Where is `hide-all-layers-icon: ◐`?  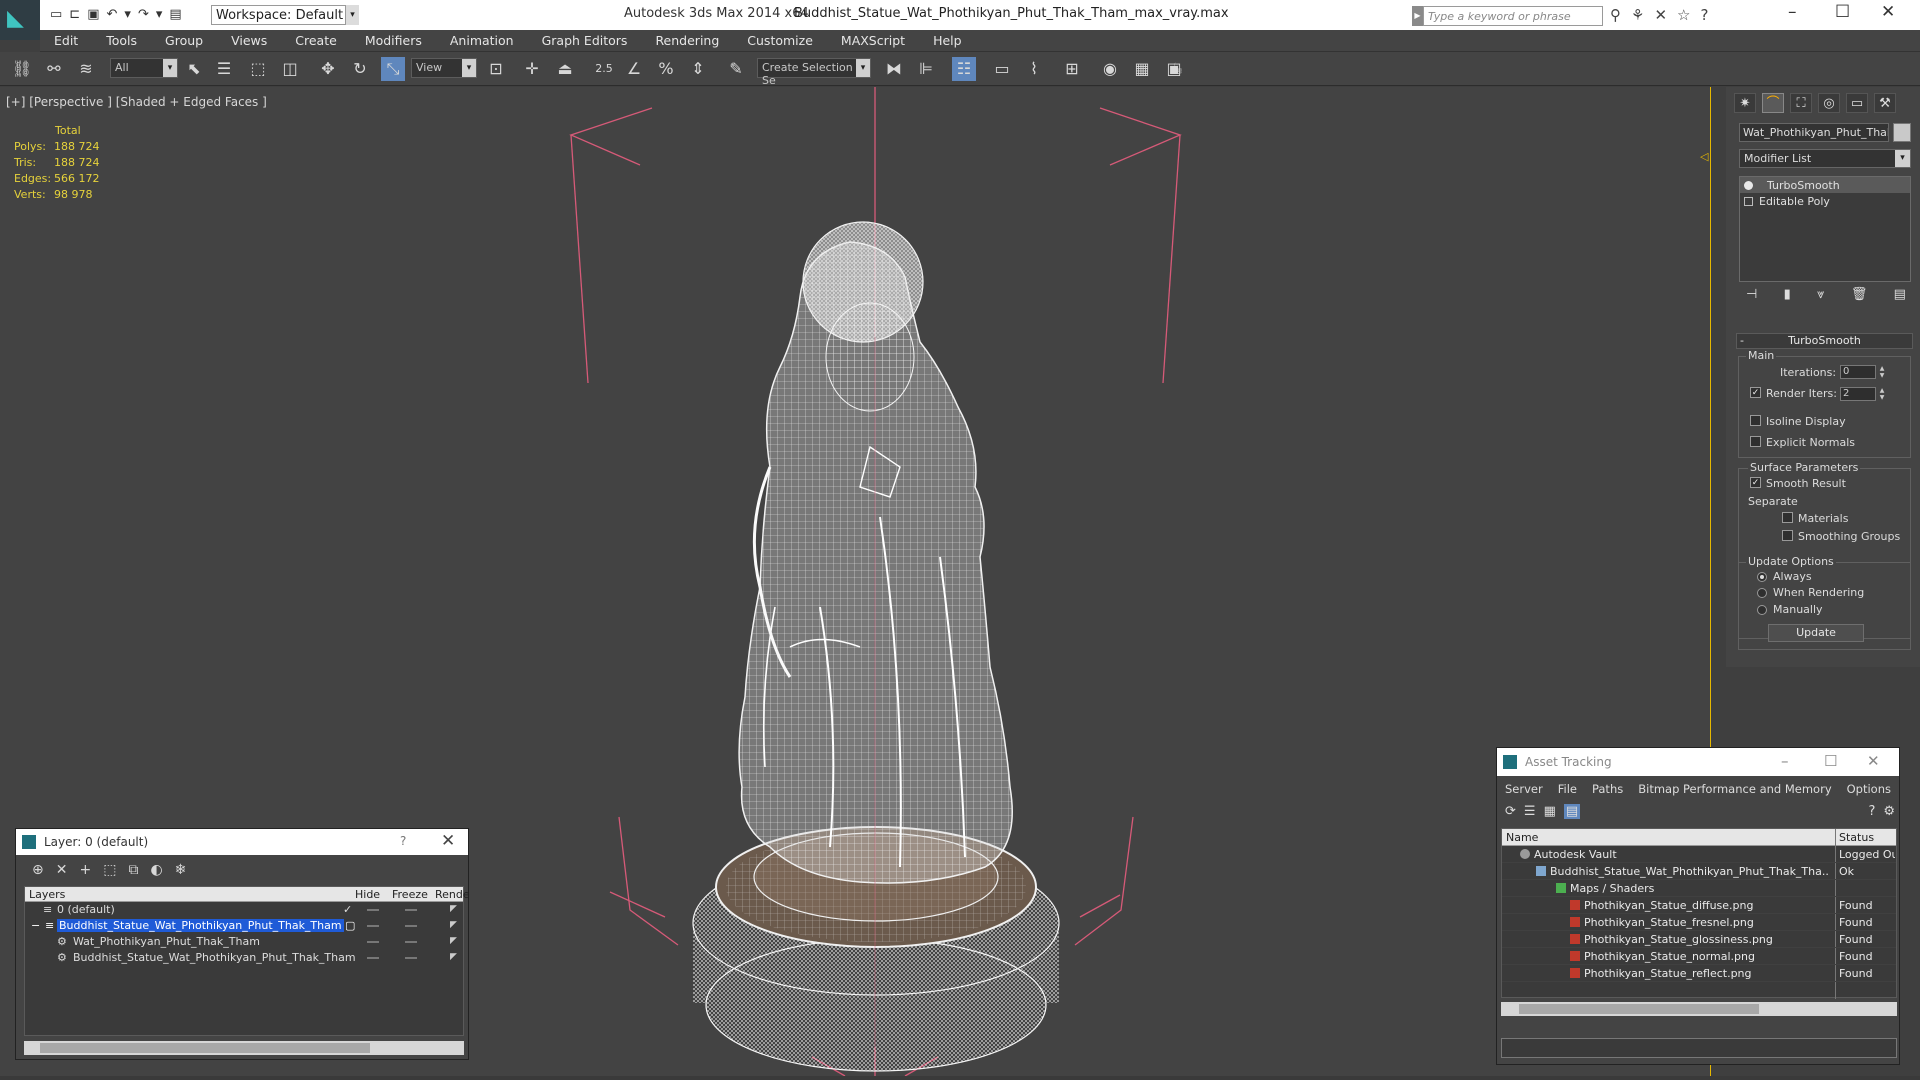 hide-all-layers-icon: ◐ is located at coordinates (156, 870).